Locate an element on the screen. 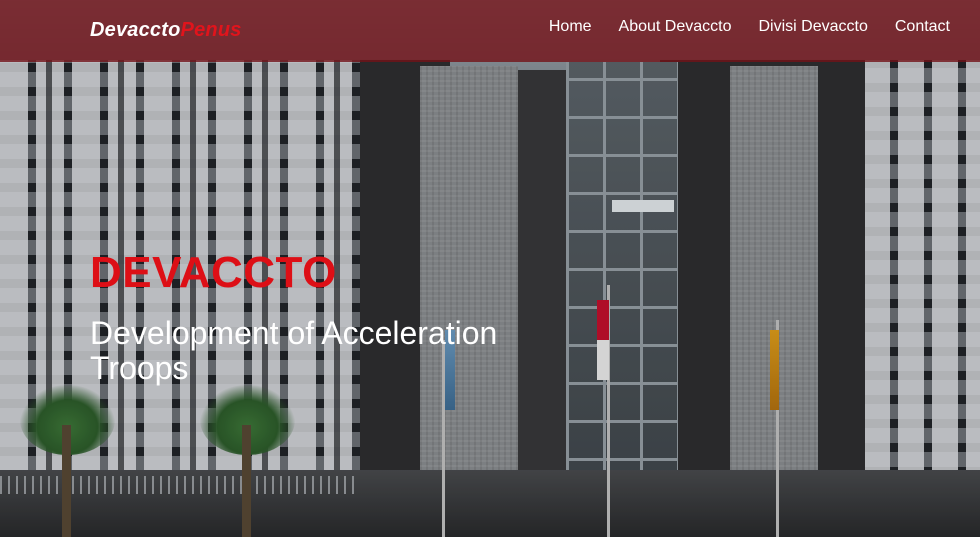 This screenshot has width=980, height=537. brand-name-part2: Penus is located at coordinates (211, 30).